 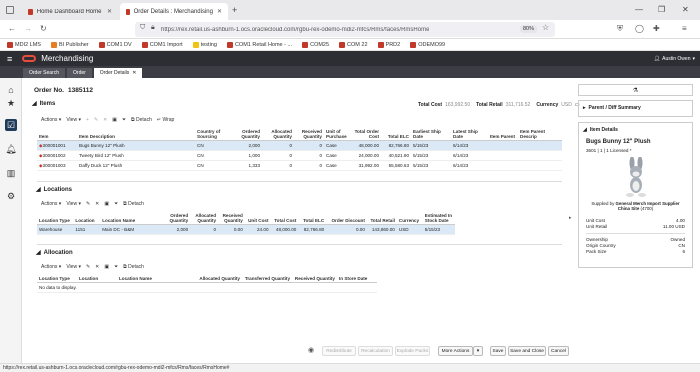 I want to click on window-close-icon: ✕, so click(x=685, y=9).